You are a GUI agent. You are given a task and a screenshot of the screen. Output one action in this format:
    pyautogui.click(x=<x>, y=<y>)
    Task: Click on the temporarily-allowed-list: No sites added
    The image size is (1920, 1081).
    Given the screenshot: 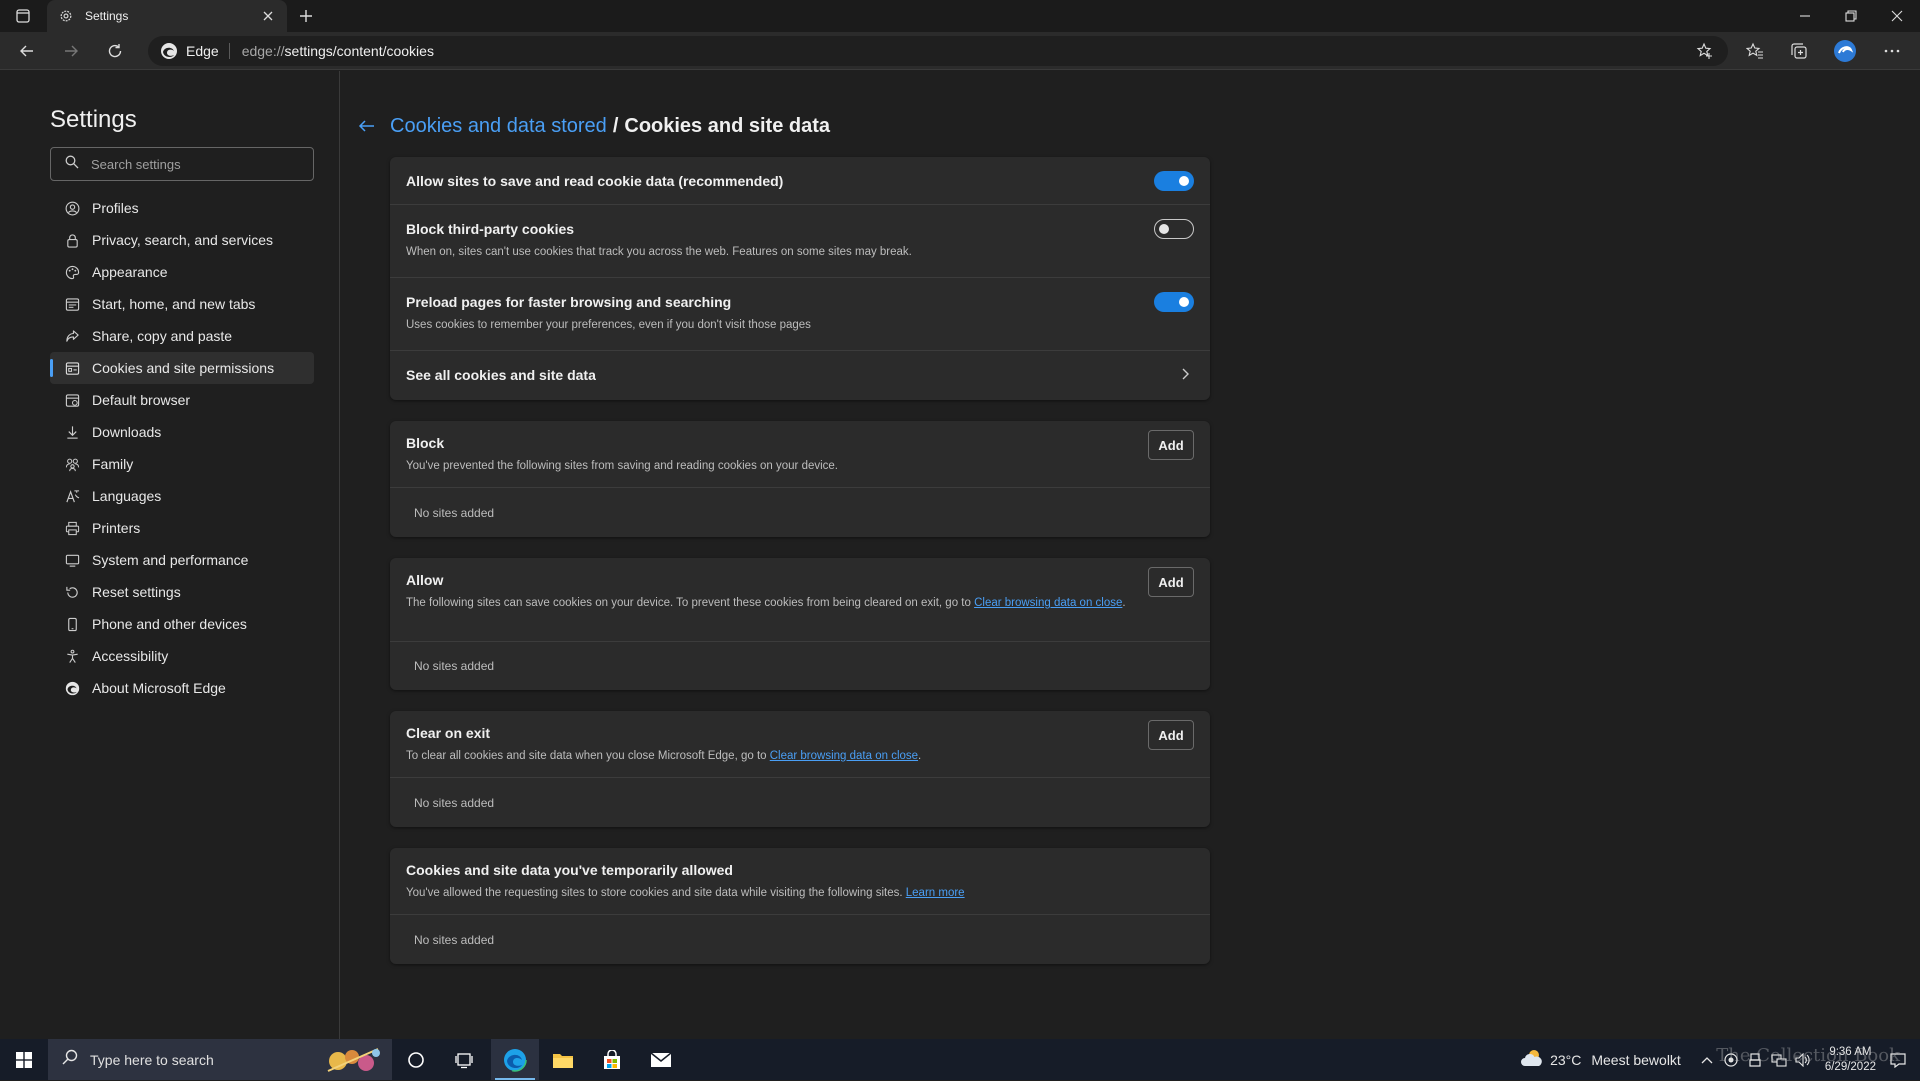 What is the action you would take?
    pyautogui.click(x=800, y=939)
    